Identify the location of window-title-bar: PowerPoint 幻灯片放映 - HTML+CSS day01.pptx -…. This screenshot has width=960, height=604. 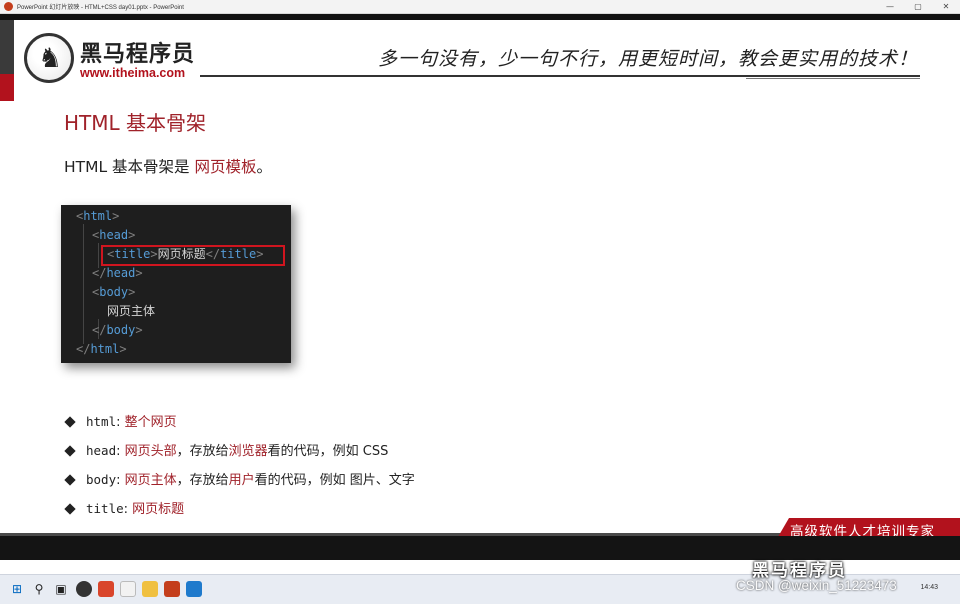
(480, 7).